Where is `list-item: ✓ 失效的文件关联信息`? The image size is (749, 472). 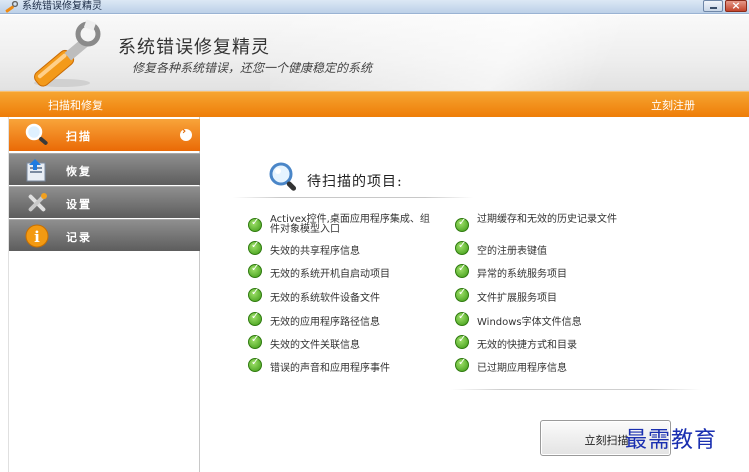 list-item: ✓ 失效的文件关联信息 is located at coordinates (343, 343).